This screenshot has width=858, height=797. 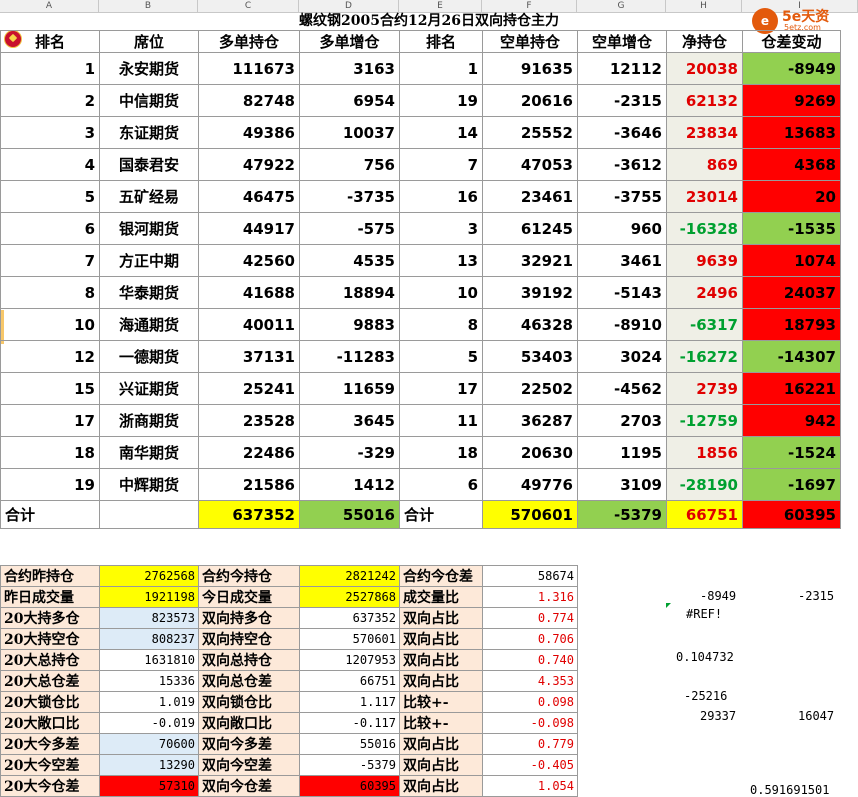 What do you see at coordinates (50, 68) in the screenshot?
I see `rank-cell: 1` at bounding box center [50, 68].